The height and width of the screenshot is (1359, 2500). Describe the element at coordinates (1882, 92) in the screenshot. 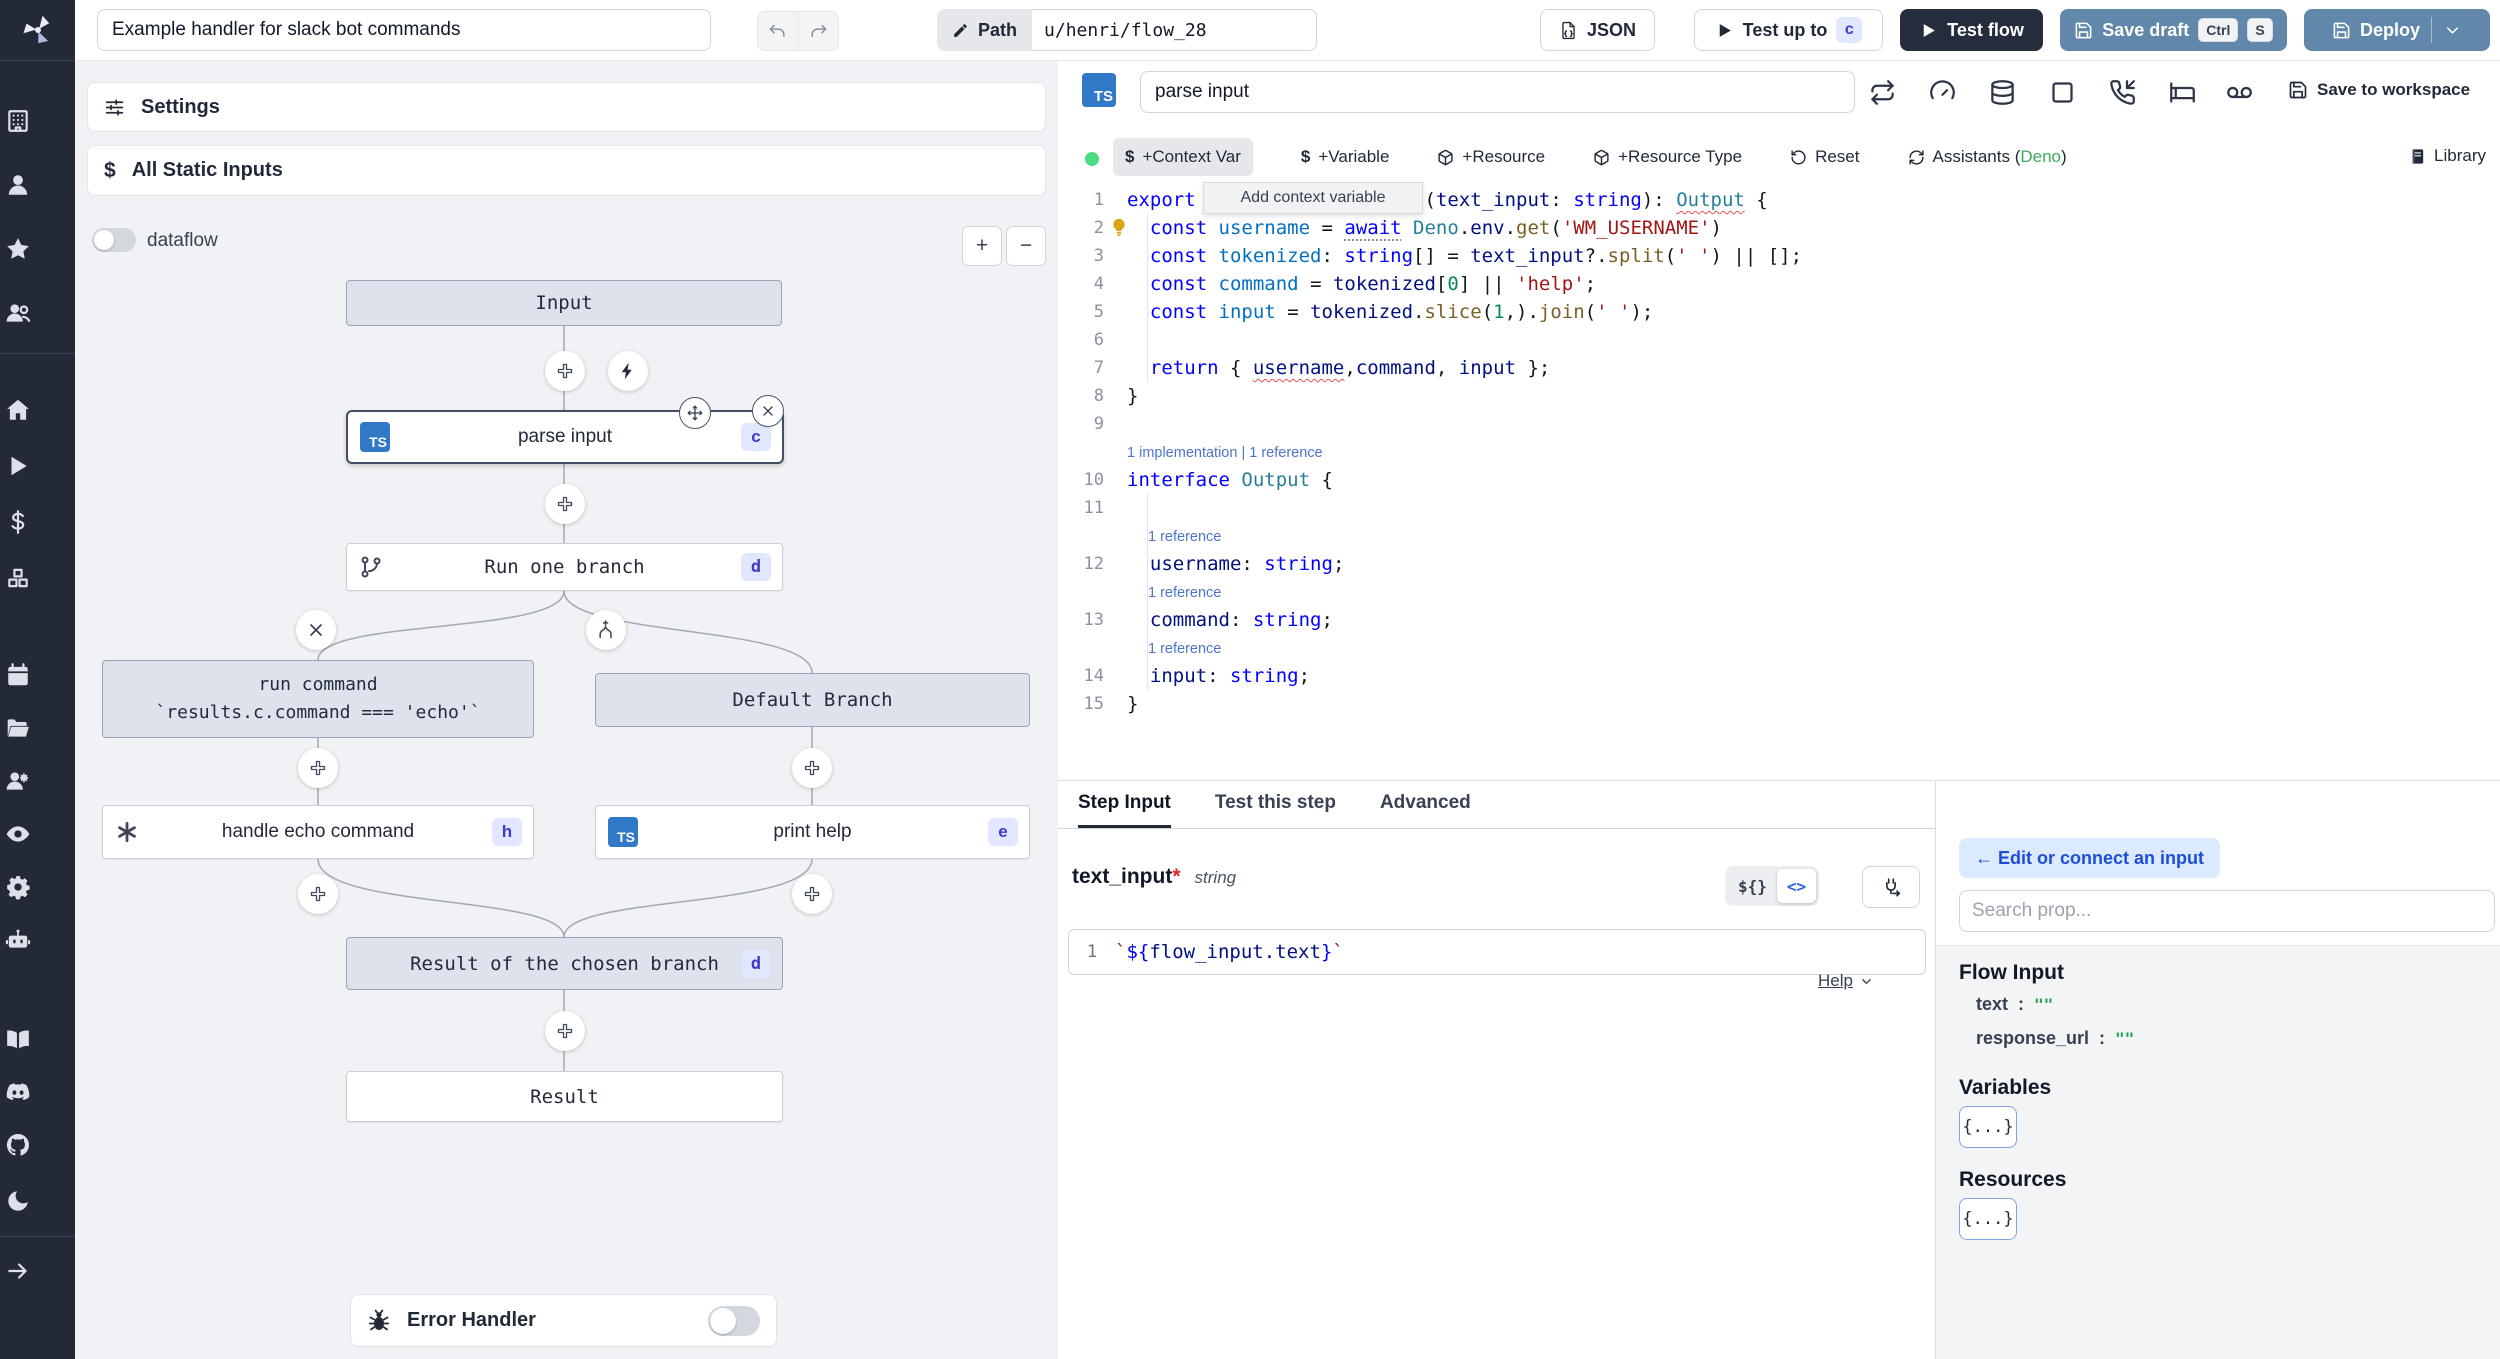

I see `repeat-icon` at that location.